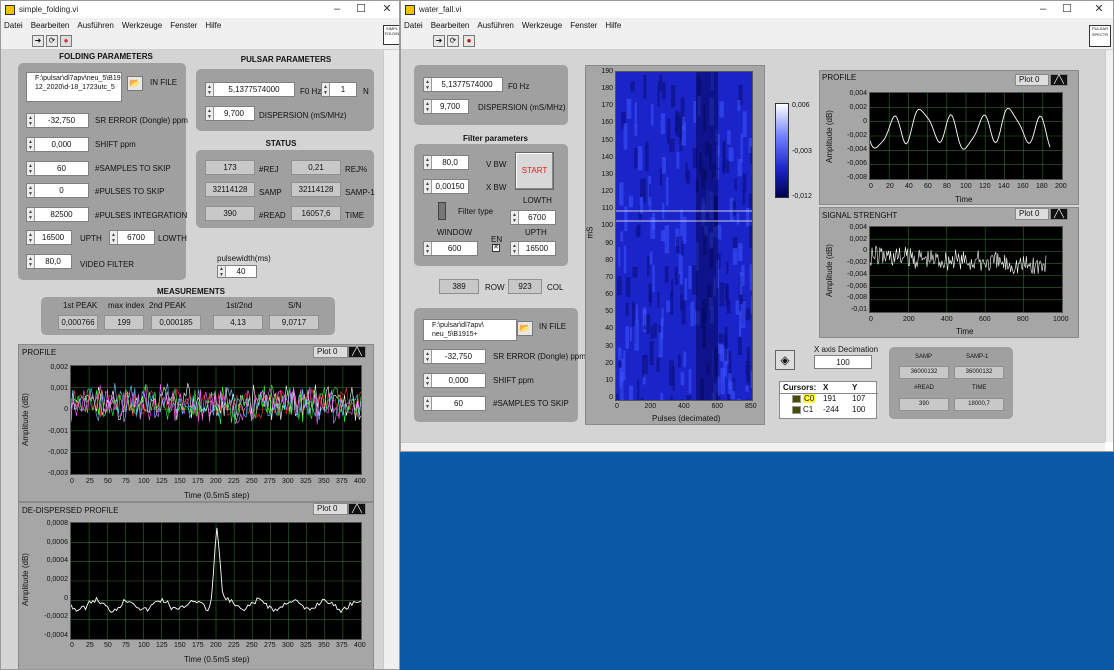 This screenshot has height=670, width=1114. Describe the element at coordinates (339, 89) in the screenshot. I see `n-field: ▲ ▼ 1` at that location.